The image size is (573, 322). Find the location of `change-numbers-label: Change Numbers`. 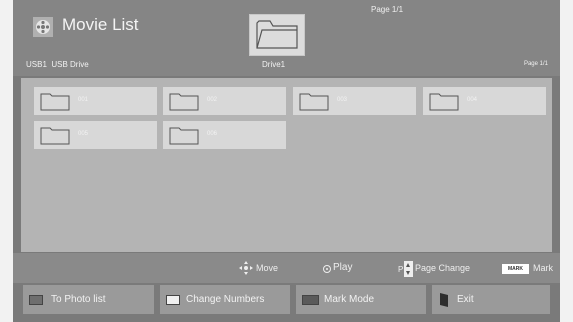

change-numbers-label: Change Numbers is located at coordinates (225, 299).